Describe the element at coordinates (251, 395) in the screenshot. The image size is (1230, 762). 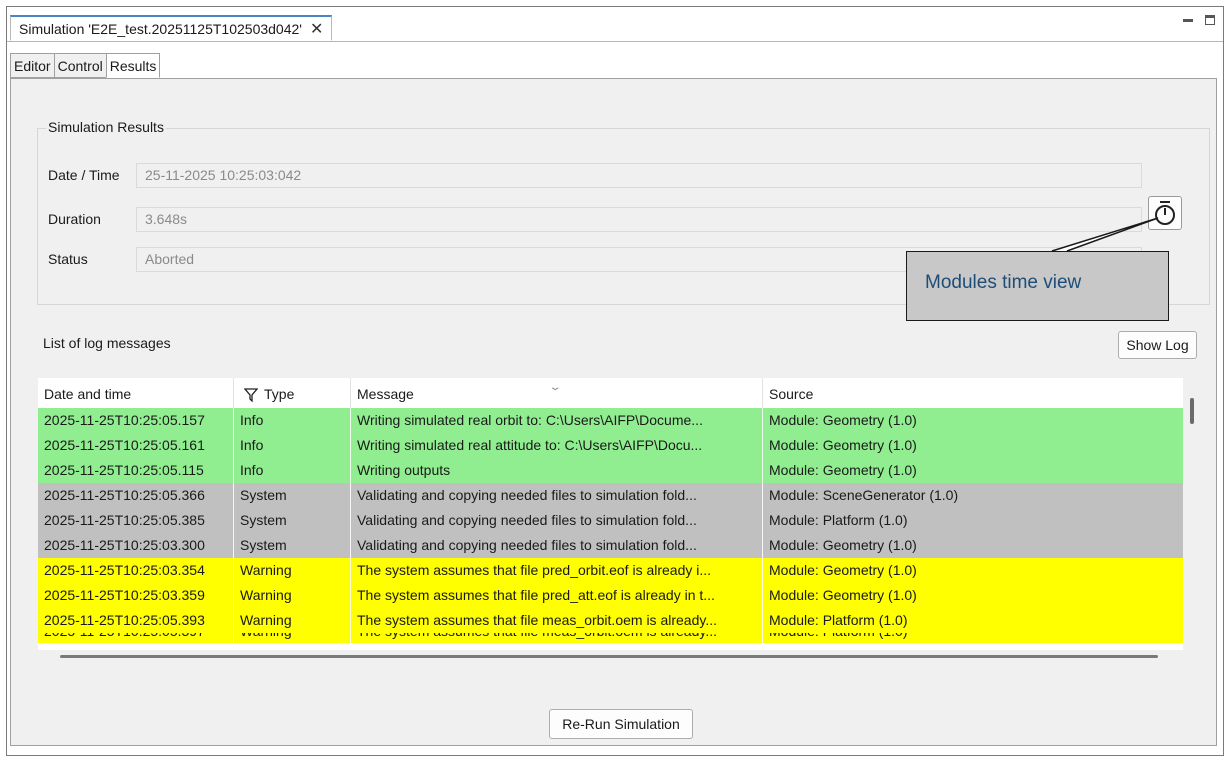
I see `filter-icon` at that location.